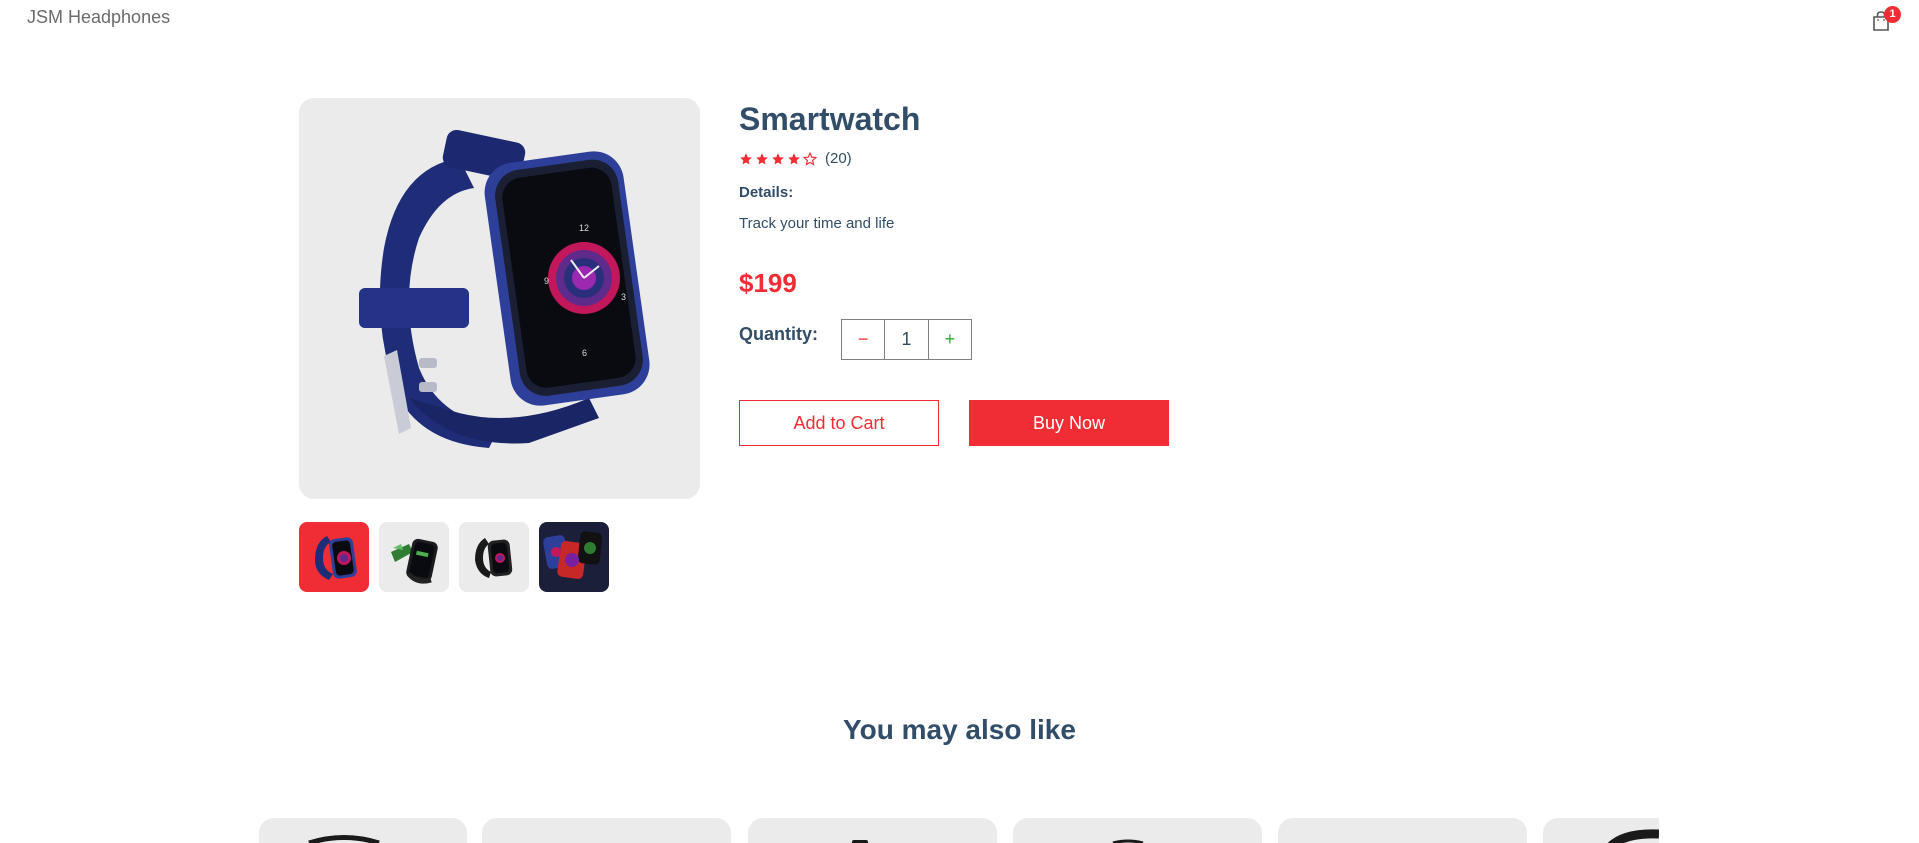 This screenshot has height=843, width=1919. What do you see at coordinates (817, 223) in the screenshot?
I see `product-details: Track your time and life` at bounding box center [817, 223].